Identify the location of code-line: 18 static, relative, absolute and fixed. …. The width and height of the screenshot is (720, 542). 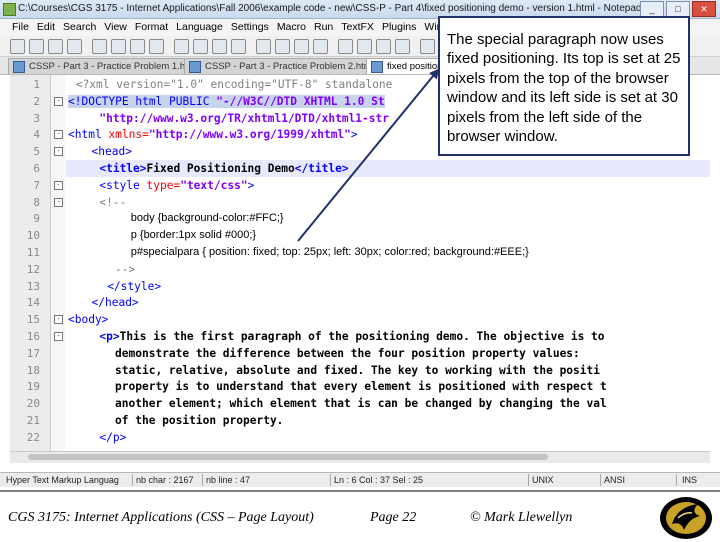
(360, 370).